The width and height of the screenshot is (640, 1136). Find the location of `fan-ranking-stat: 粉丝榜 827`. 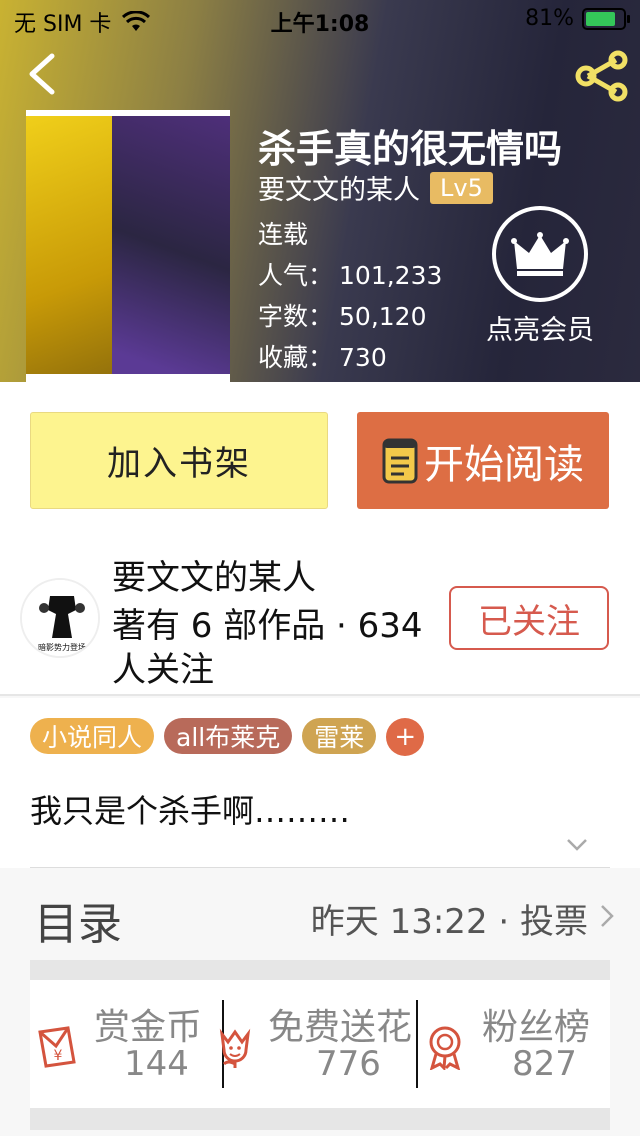

fan-ranking-stat: 粉丝榜 827 is located at coordinates (514, 1044).